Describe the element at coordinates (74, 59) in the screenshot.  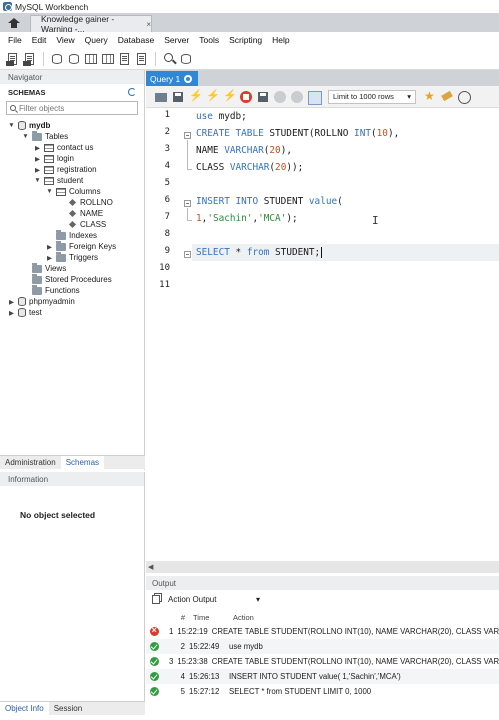
I see `create-schema-button` at that location.